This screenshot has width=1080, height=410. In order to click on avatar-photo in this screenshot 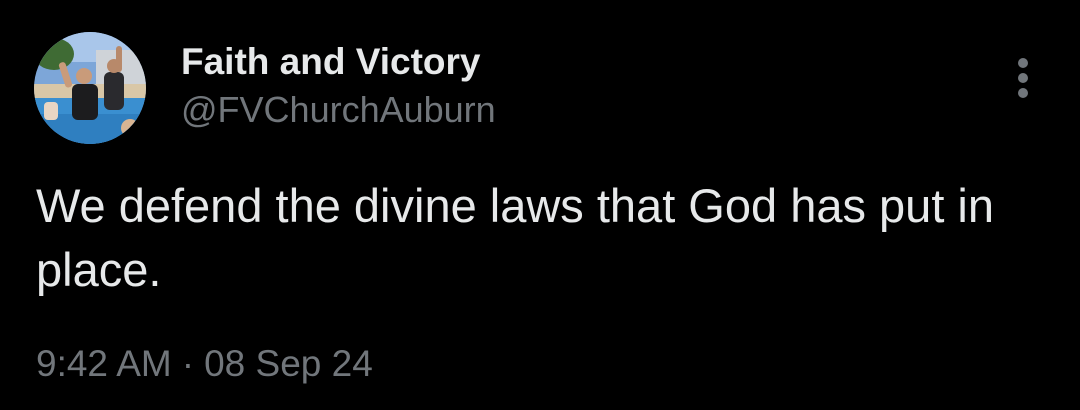, I will do `click(90, 88)`.